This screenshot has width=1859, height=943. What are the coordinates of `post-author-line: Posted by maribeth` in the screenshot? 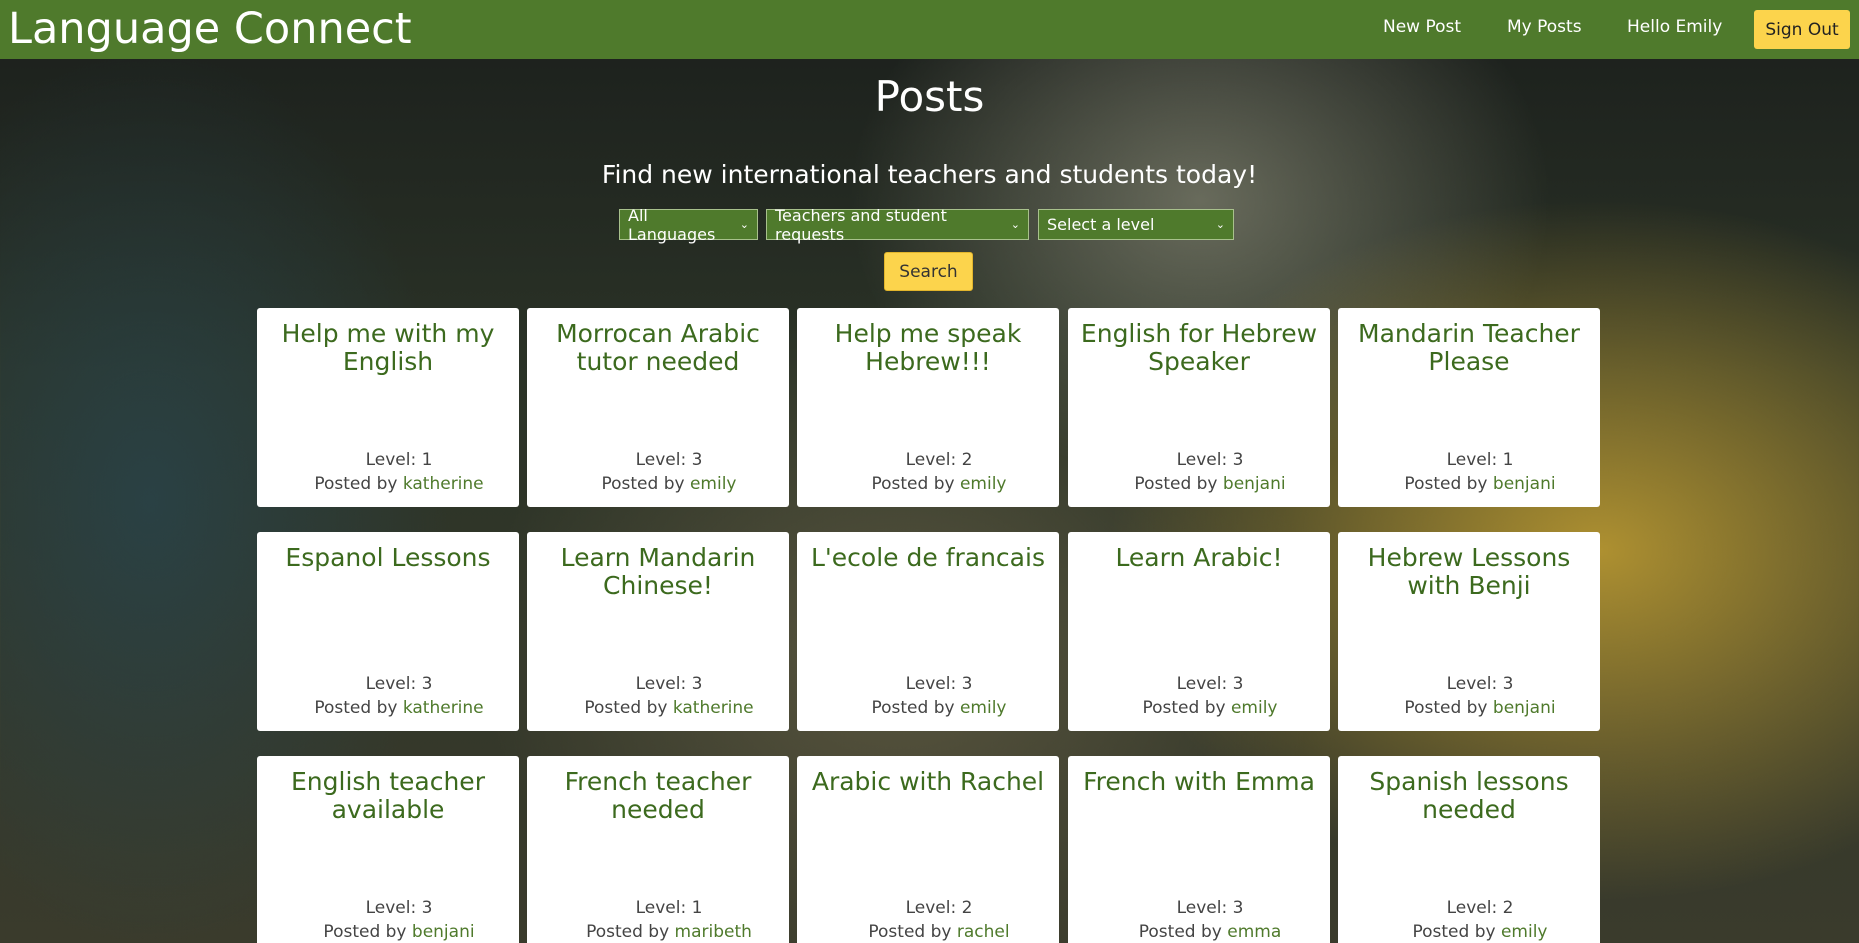 It's located at (658, 932).